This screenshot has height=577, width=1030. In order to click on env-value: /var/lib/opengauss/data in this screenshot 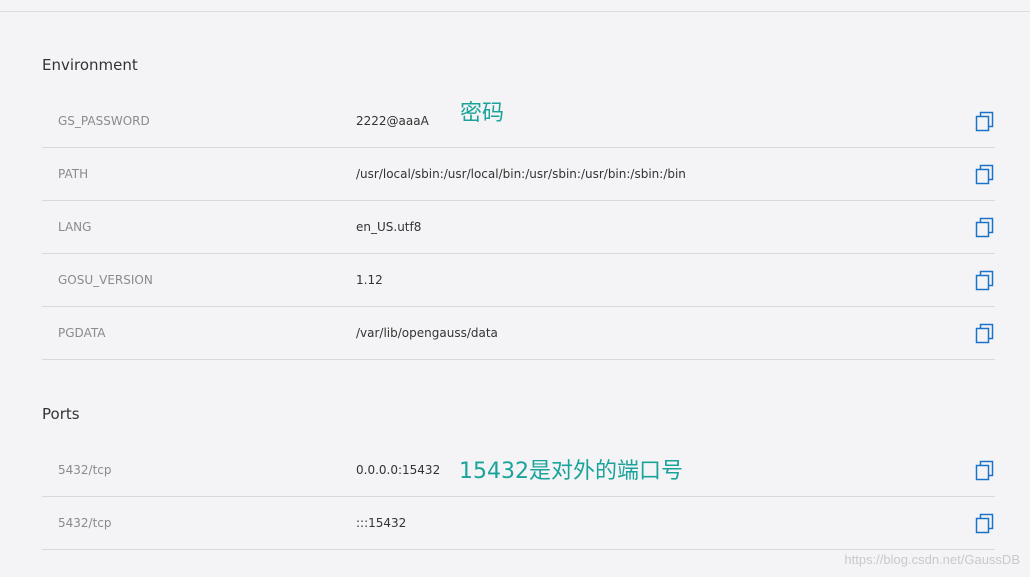, I will do `click(427, 333)`.